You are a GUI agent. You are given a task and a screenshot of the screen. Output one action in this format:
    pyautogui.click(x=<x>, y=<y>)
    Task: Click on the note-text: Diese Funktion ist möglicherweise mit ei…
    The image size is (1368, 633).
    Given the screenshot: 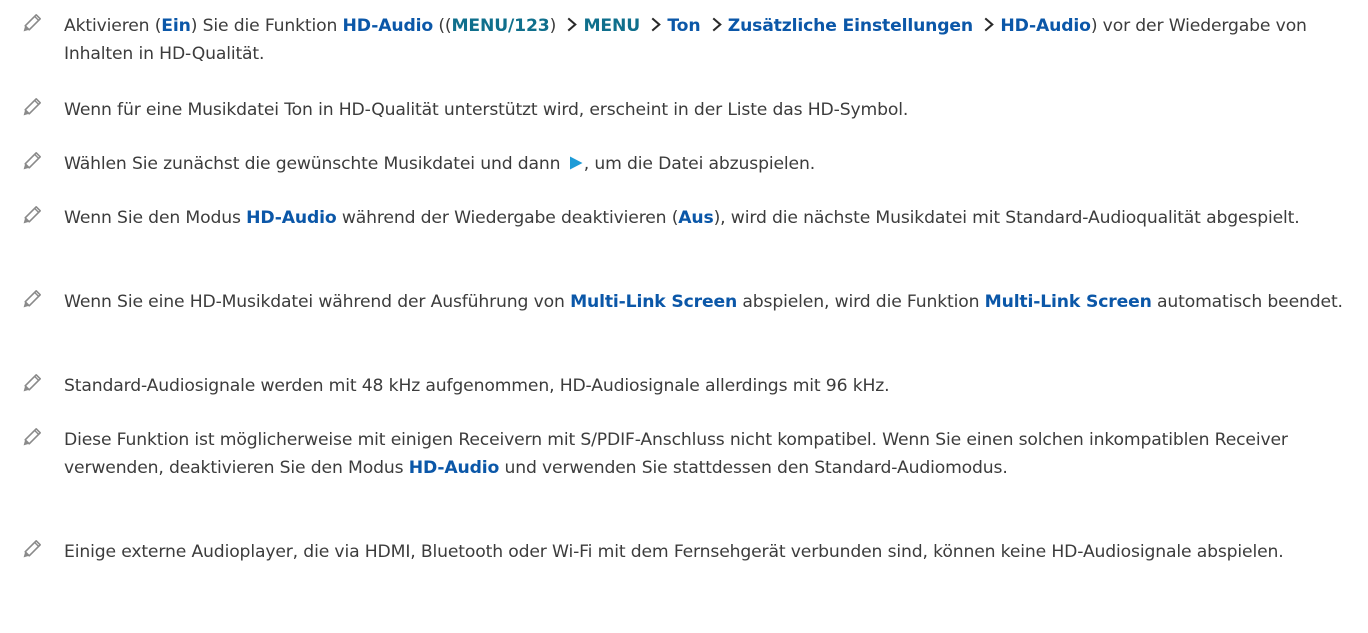 What is the action you would take?
    pyautogui.click(x=709, y=454)
    